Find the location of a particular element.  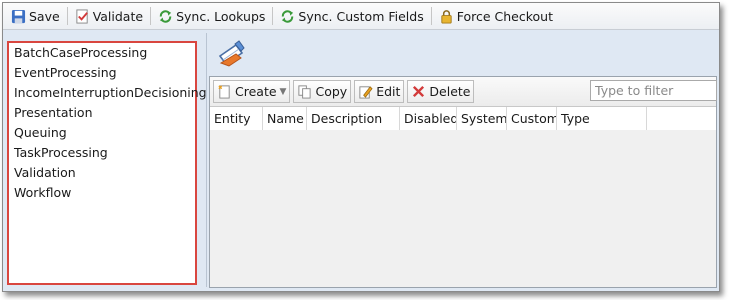

column-header-type: Type is located at coordinates (602, 118).